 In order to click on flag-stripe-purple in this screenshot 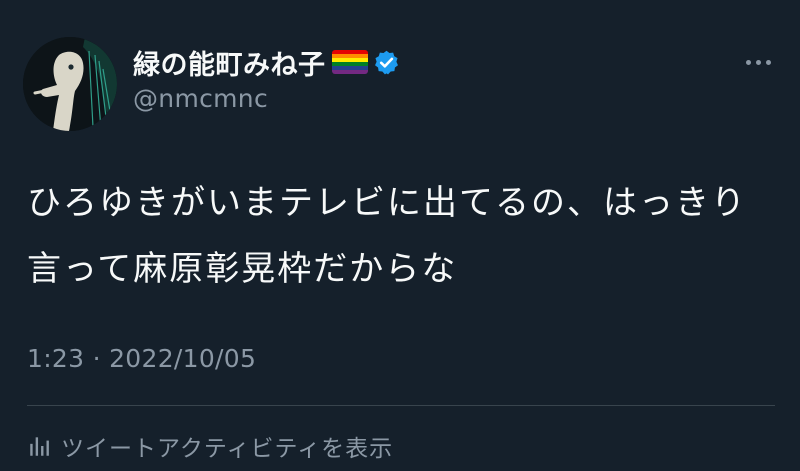, I will do `click(349, 72)`.